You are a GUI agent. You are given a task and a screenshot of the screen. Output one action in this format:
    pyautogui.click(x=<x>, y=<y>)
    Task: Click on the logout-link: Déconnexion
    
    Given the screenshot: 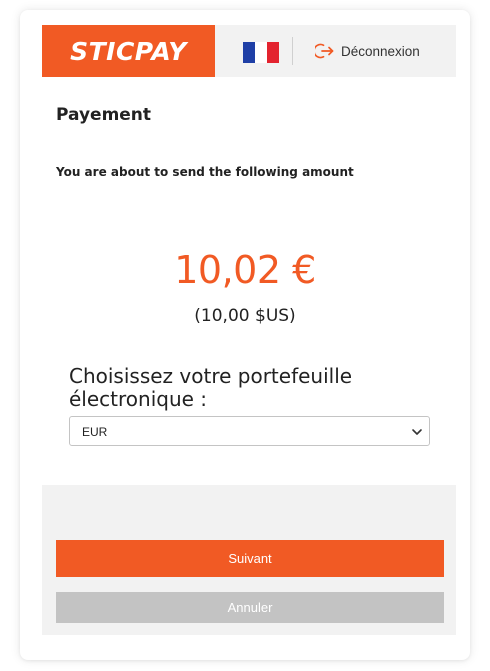 What is the action you would take?
    pyautogui.click(x=367, y=51)
    